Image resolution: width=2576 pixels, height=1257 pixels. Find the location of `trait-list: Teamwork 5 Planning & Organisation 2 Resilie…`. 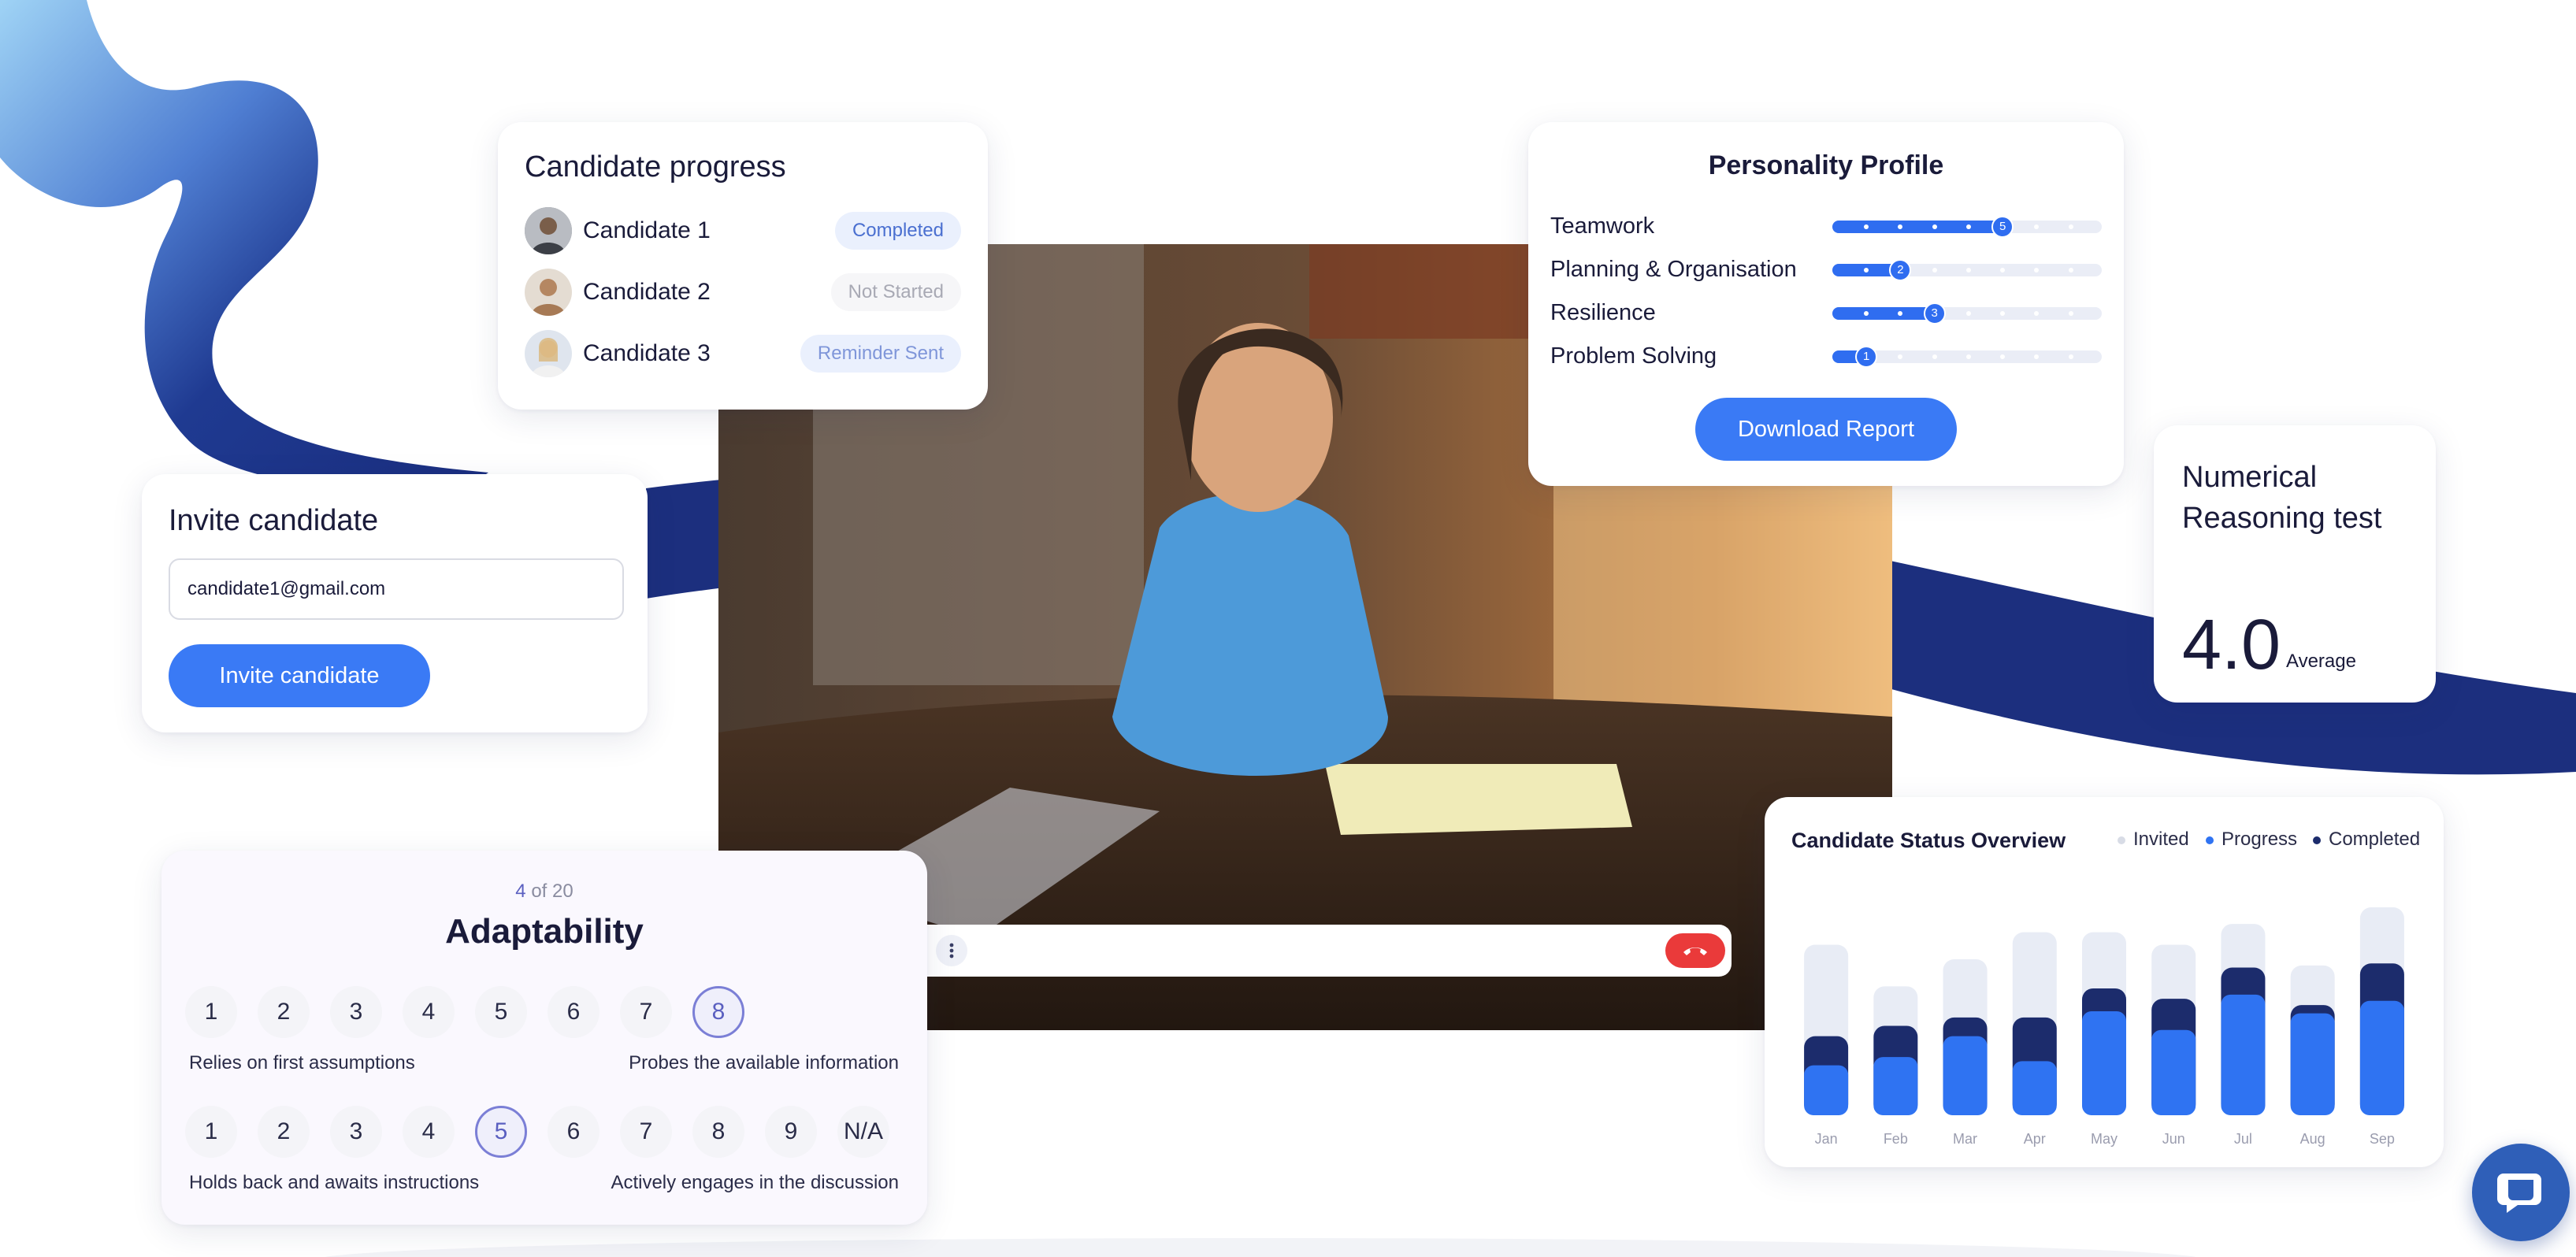

trait-list: Teamwork 5 Planning & Organisation 2 Resilie… is located at coordinates (1826, 291).